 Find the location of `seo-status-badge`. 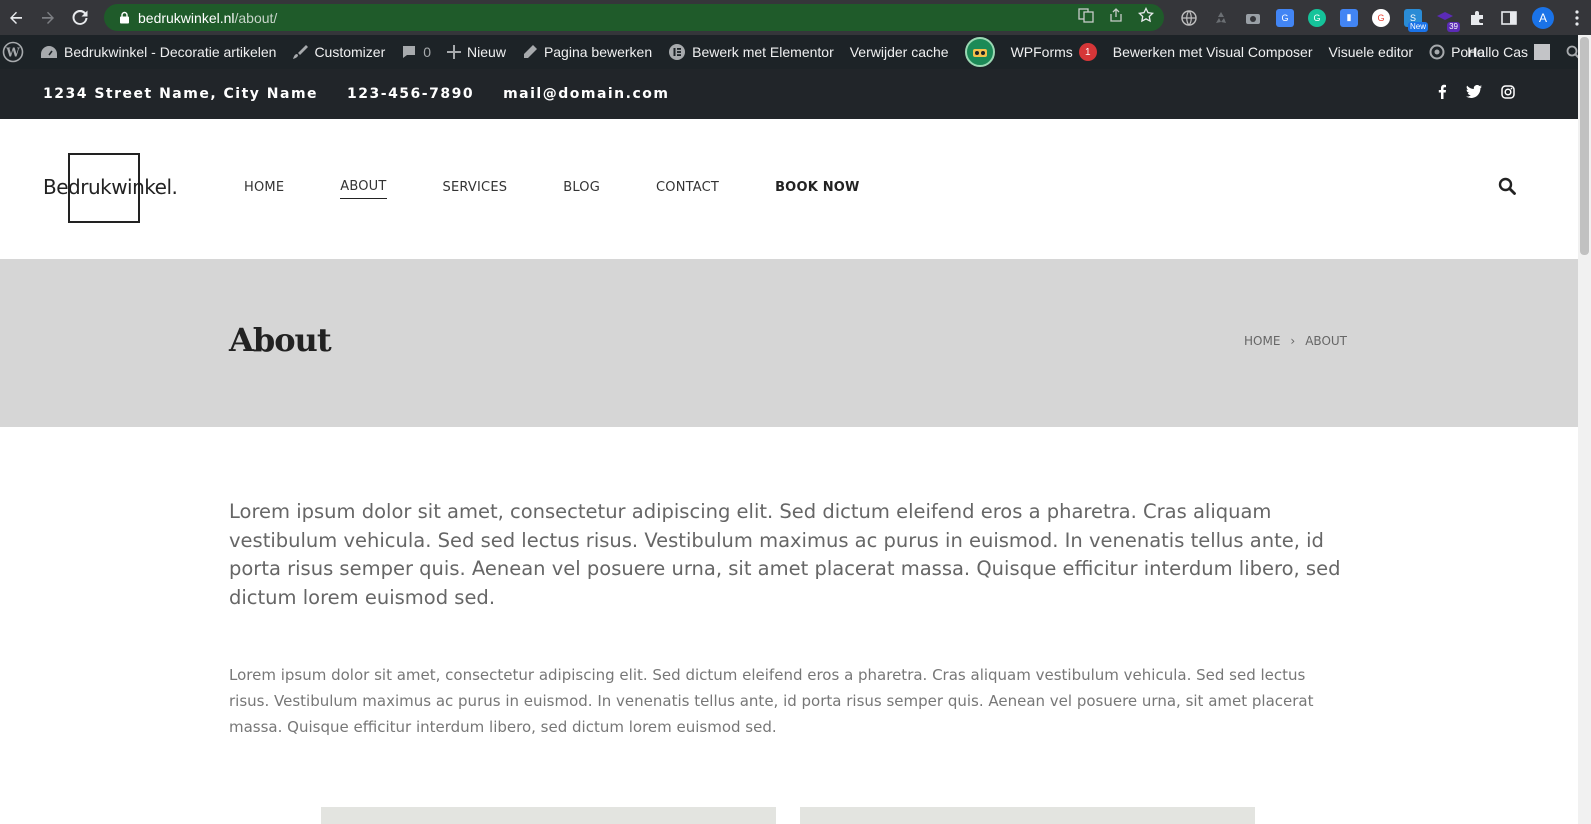

seo-status-badge is located at coordinates (980, 52).